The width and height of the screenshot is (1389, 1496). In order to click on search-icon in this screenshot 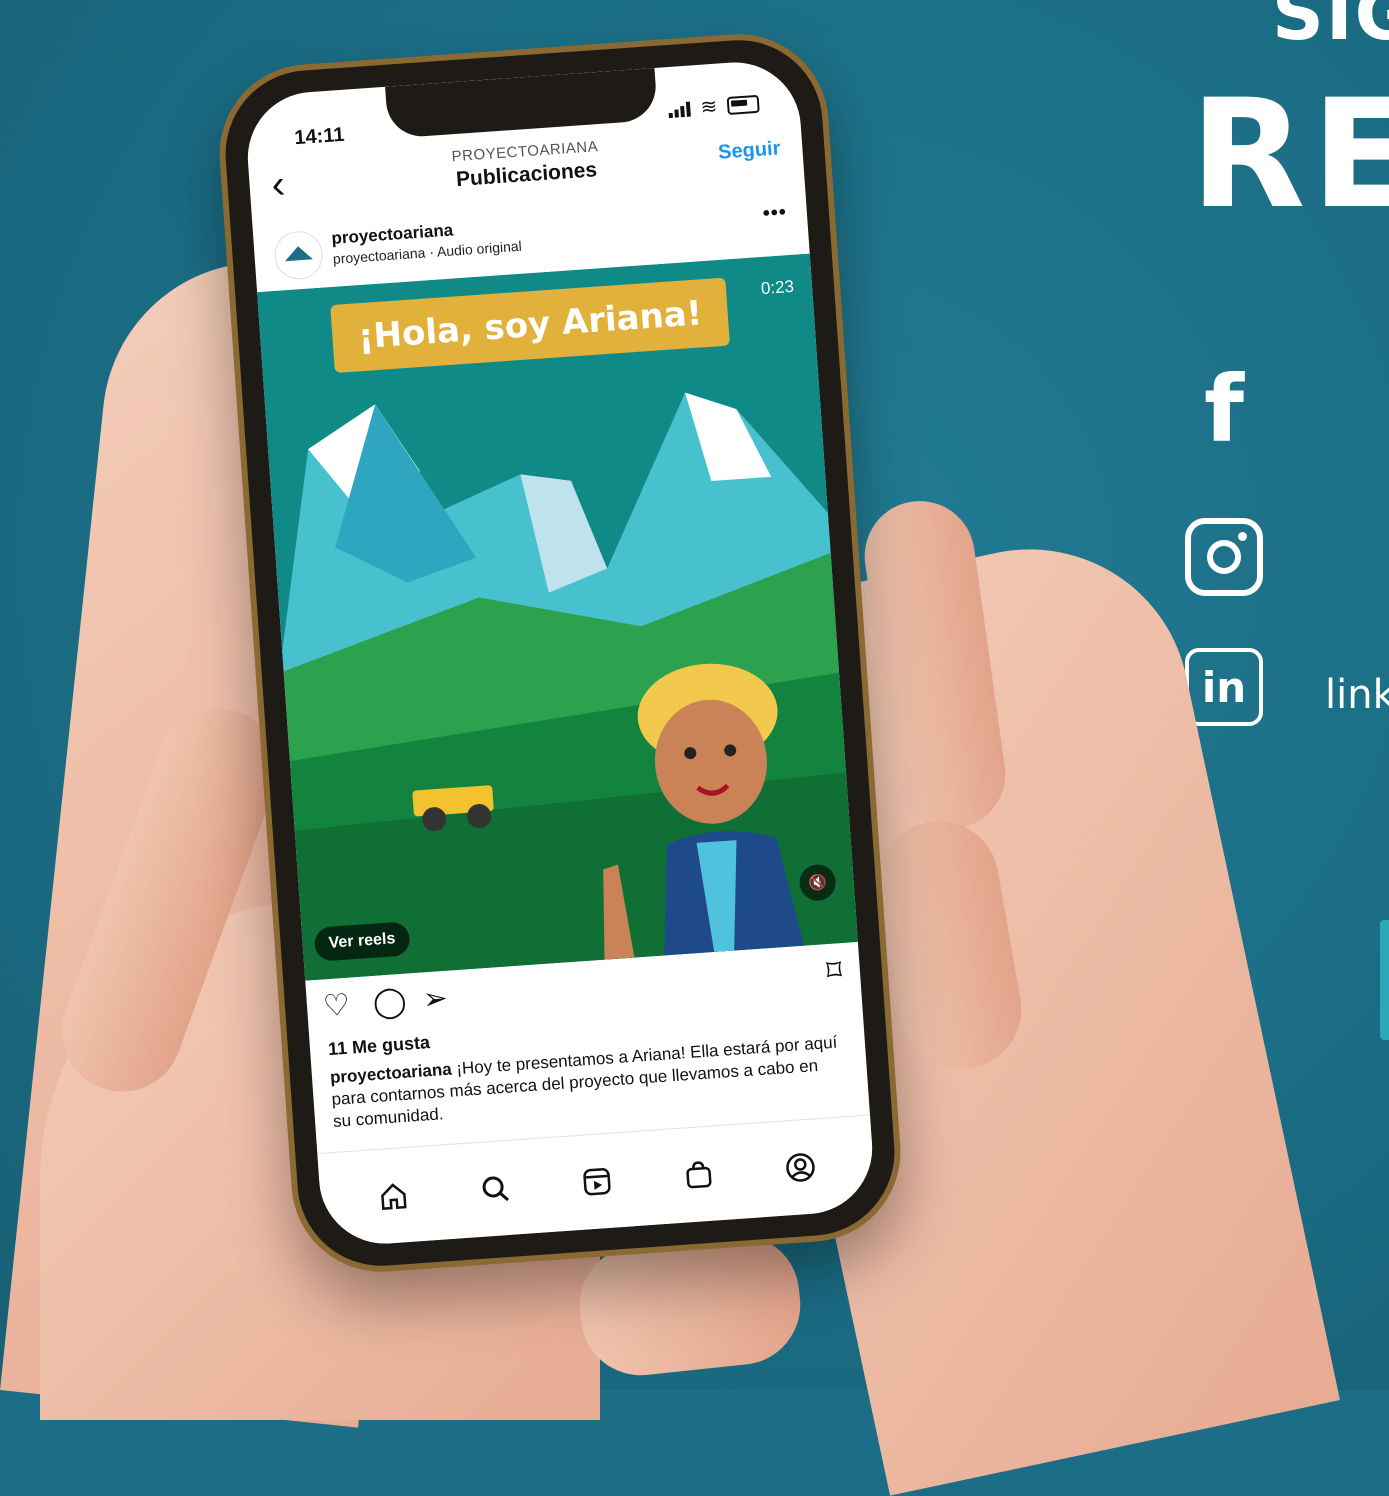, I will do `click(495, 1188)`.